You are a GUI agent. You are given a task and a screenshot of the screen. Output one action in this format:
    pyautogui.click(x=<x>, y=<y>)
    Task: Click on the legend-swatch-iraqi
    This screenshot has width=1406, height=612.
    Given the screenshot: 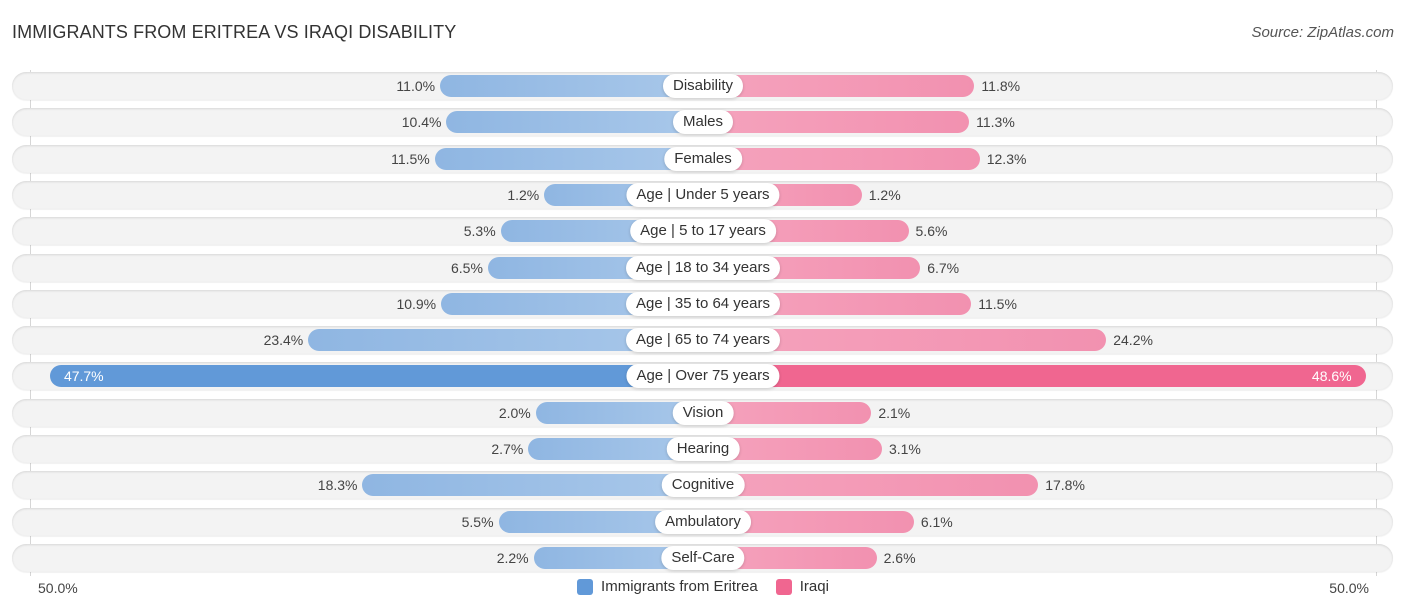 What is the action you would take?
    pyautogui.click(x=783, y=586)
    